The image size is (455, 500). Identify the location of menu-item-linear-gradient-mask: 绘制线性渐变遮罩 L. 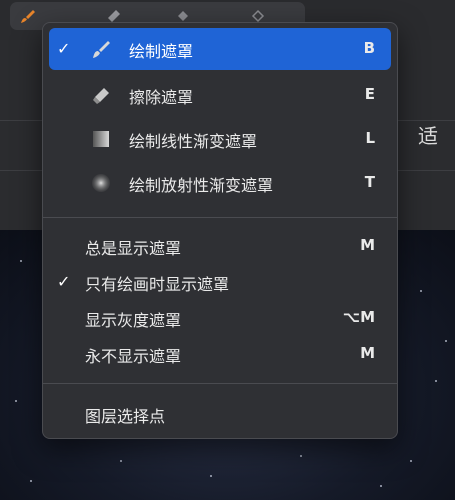
(220, 139).